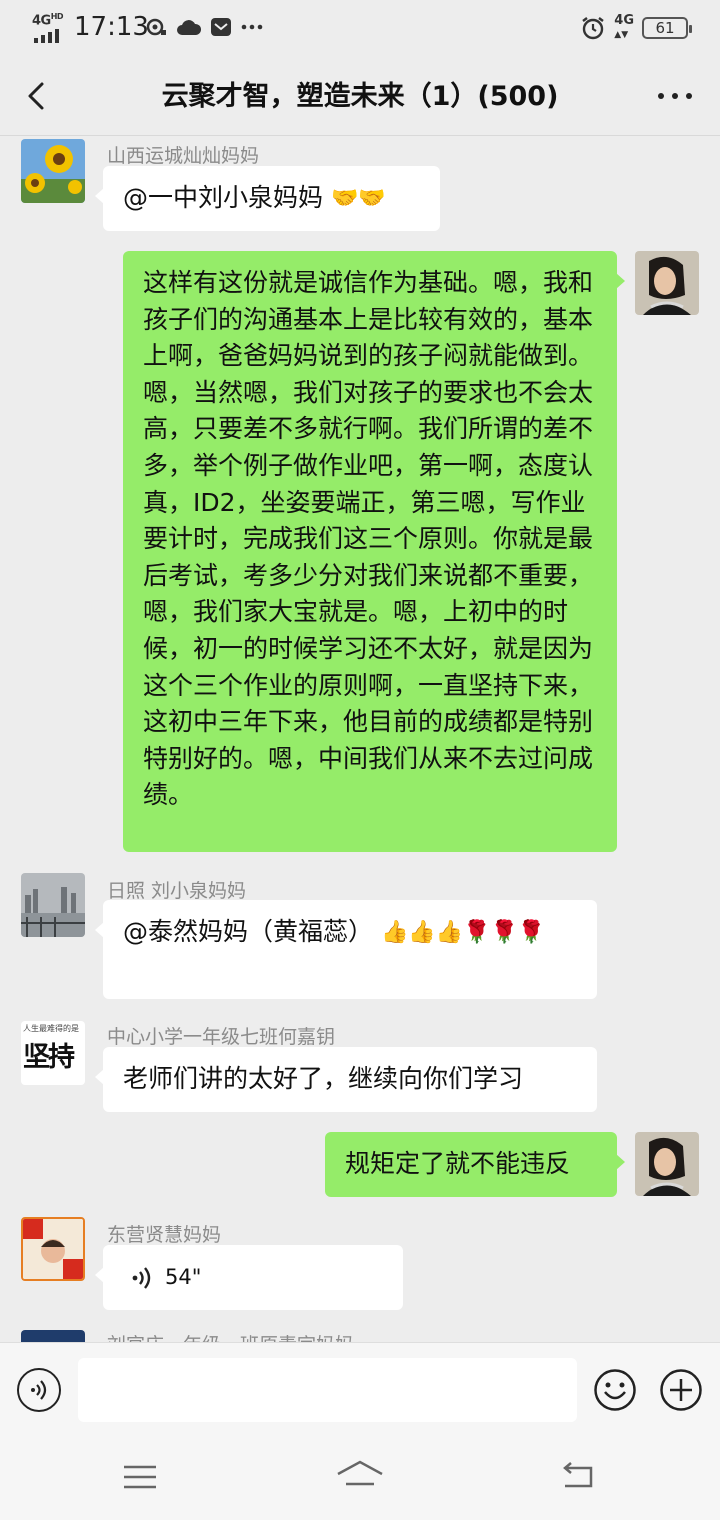 This screenshot has height=1520, width=720. Describe the element at coordinates (189, 27) in the screenshot. I see `weather-cloud-icon` at that location.